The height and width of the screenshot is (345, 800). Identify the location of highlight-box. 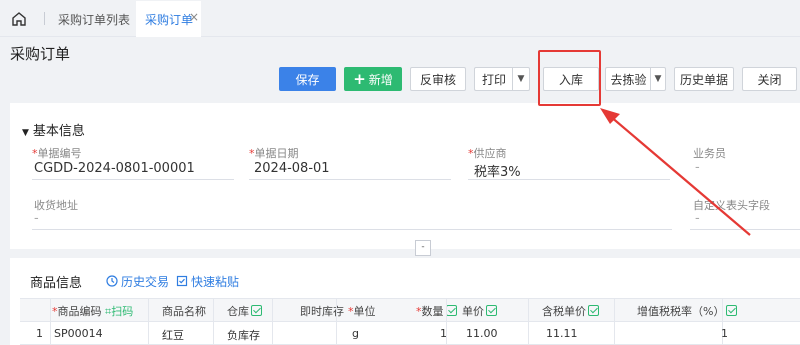
(569, 78).